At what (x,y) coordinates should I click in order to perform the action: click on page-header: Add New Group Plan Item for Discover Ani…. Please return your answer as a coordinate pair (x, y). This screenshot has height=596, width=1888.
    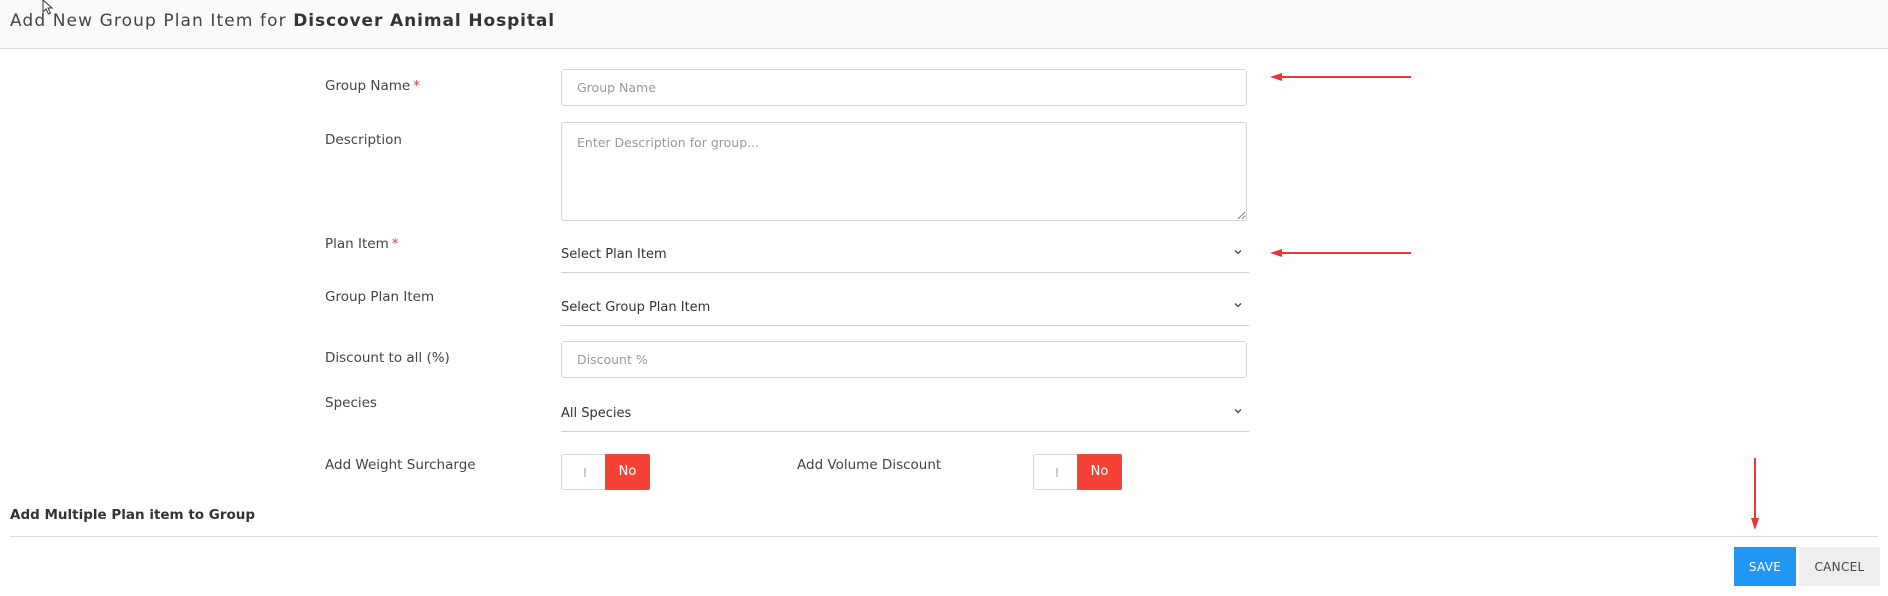
    Looking at the image, I should click on (944, 24).